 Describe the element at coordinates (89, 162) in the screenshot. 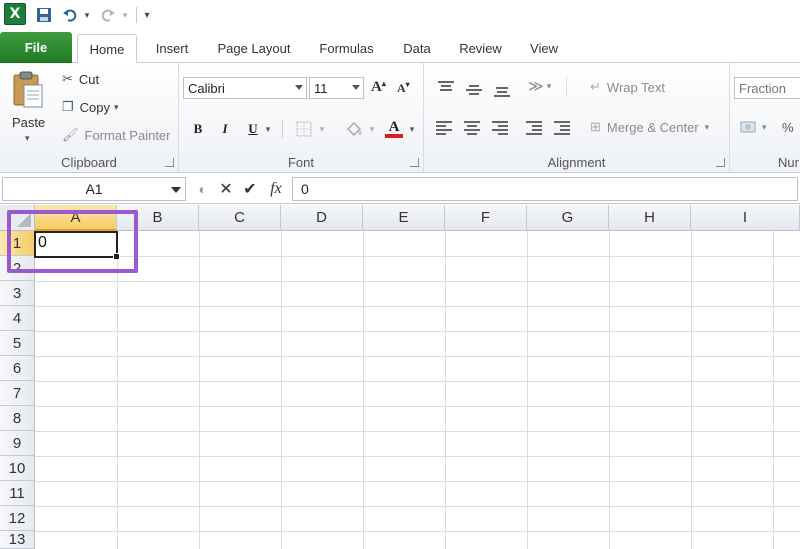

I see `clipboard-group-label: Clipboard` at that location.